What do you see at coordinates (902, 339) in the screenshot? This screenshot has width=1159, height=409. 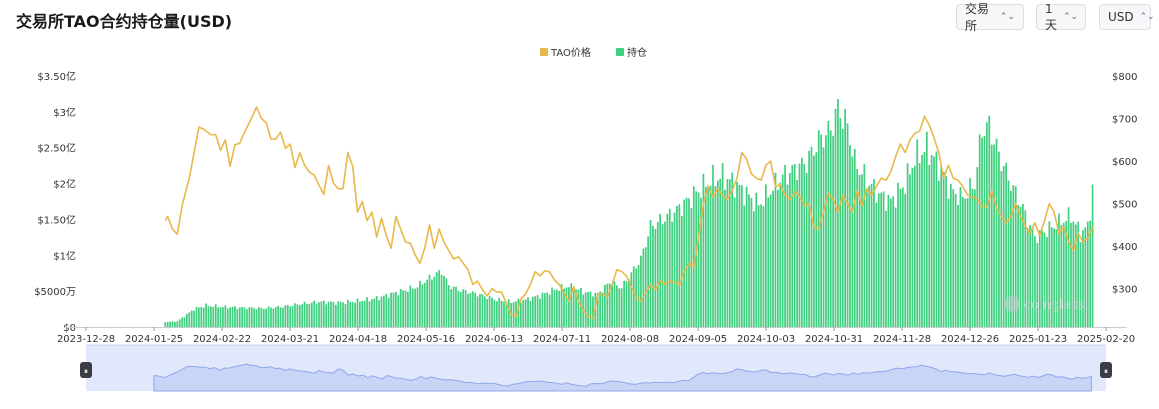 I see `x-tick-label: 2024-11-28` at bounding box center [902, 339].